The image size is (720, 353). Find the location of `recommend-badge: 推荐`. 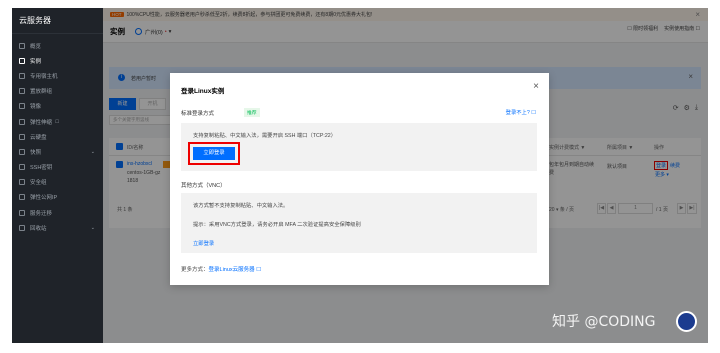

recommend-badge: 推荐 is located at coordinates (252, 112).